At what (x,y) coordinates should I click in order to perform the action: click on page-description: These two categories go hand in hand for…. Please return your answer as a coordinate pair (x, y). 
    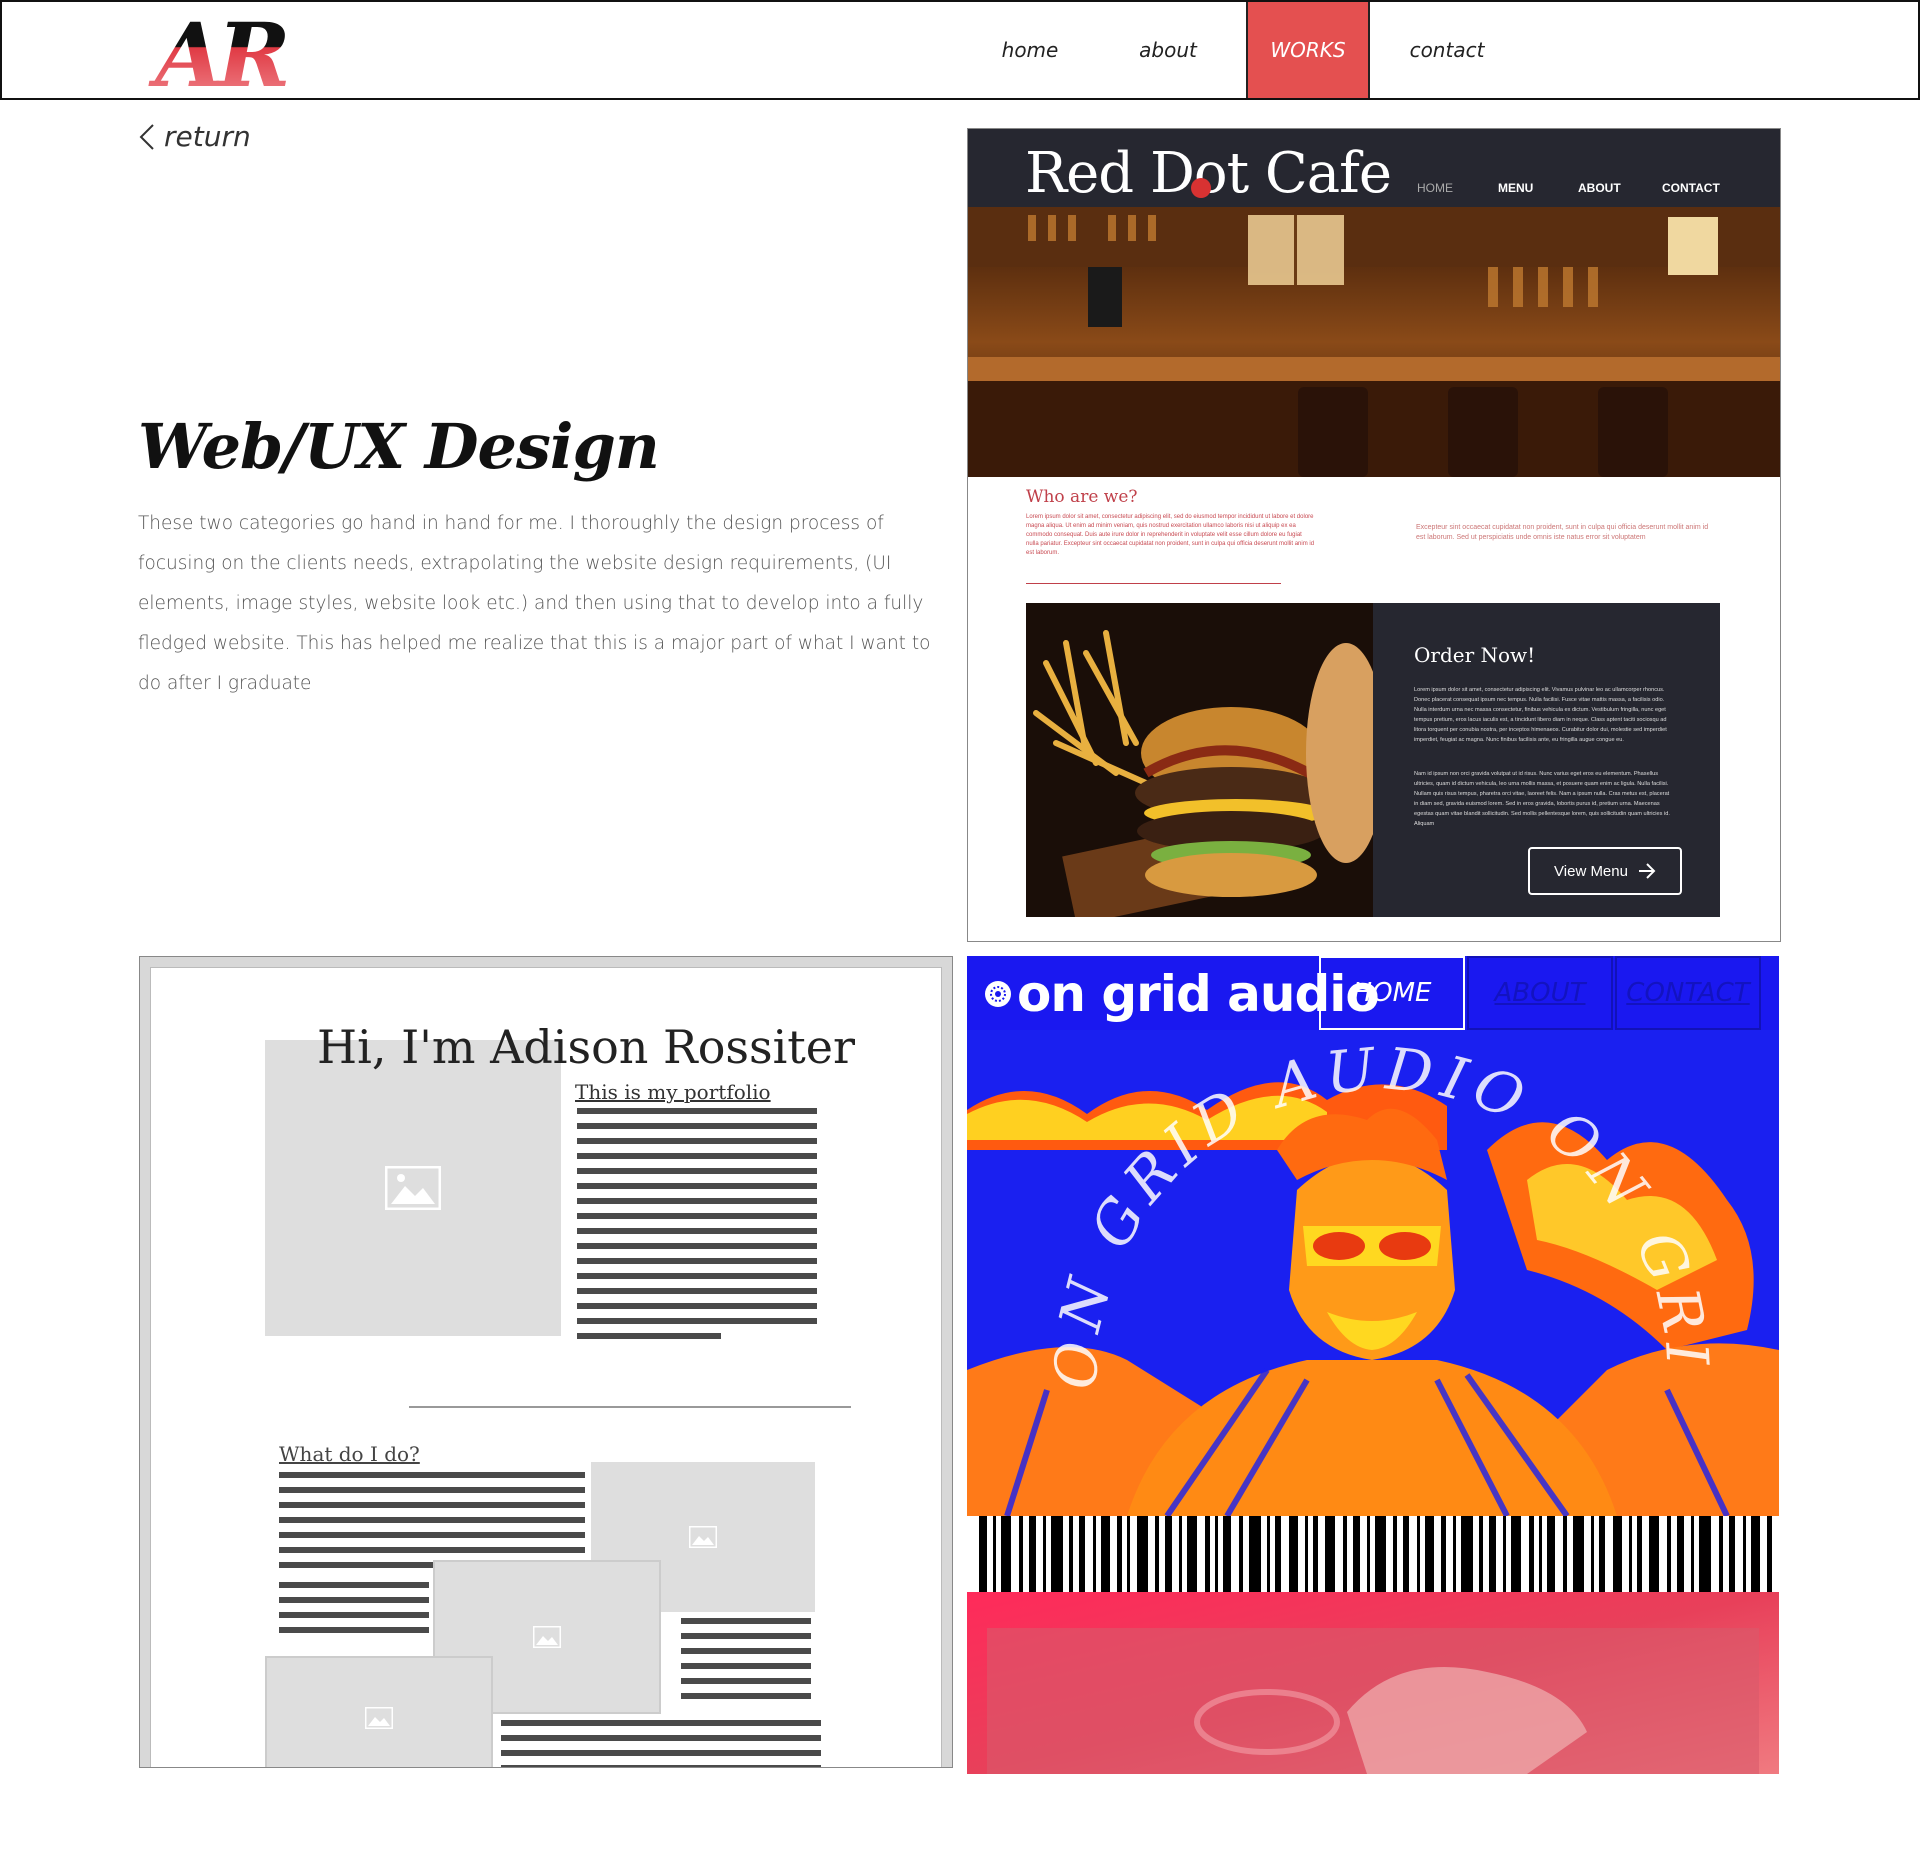
    Looking at the image, I should click on (534, 603).